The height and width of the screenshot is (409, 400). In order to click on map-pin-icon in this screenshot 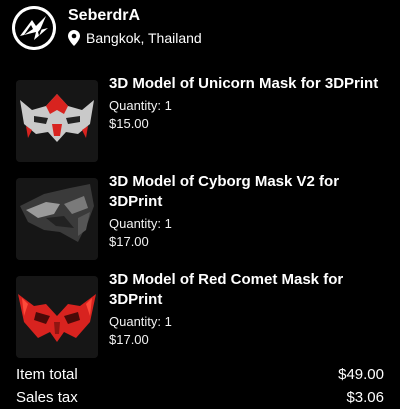, I will do `click(74, 38)`.